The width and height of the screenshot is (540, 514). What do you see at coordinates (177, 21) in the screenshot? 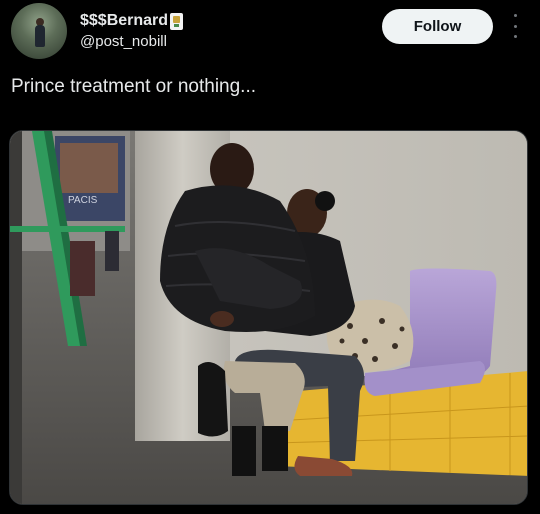
I see `emoji-badge-icon` at bounding box center [177, 21].